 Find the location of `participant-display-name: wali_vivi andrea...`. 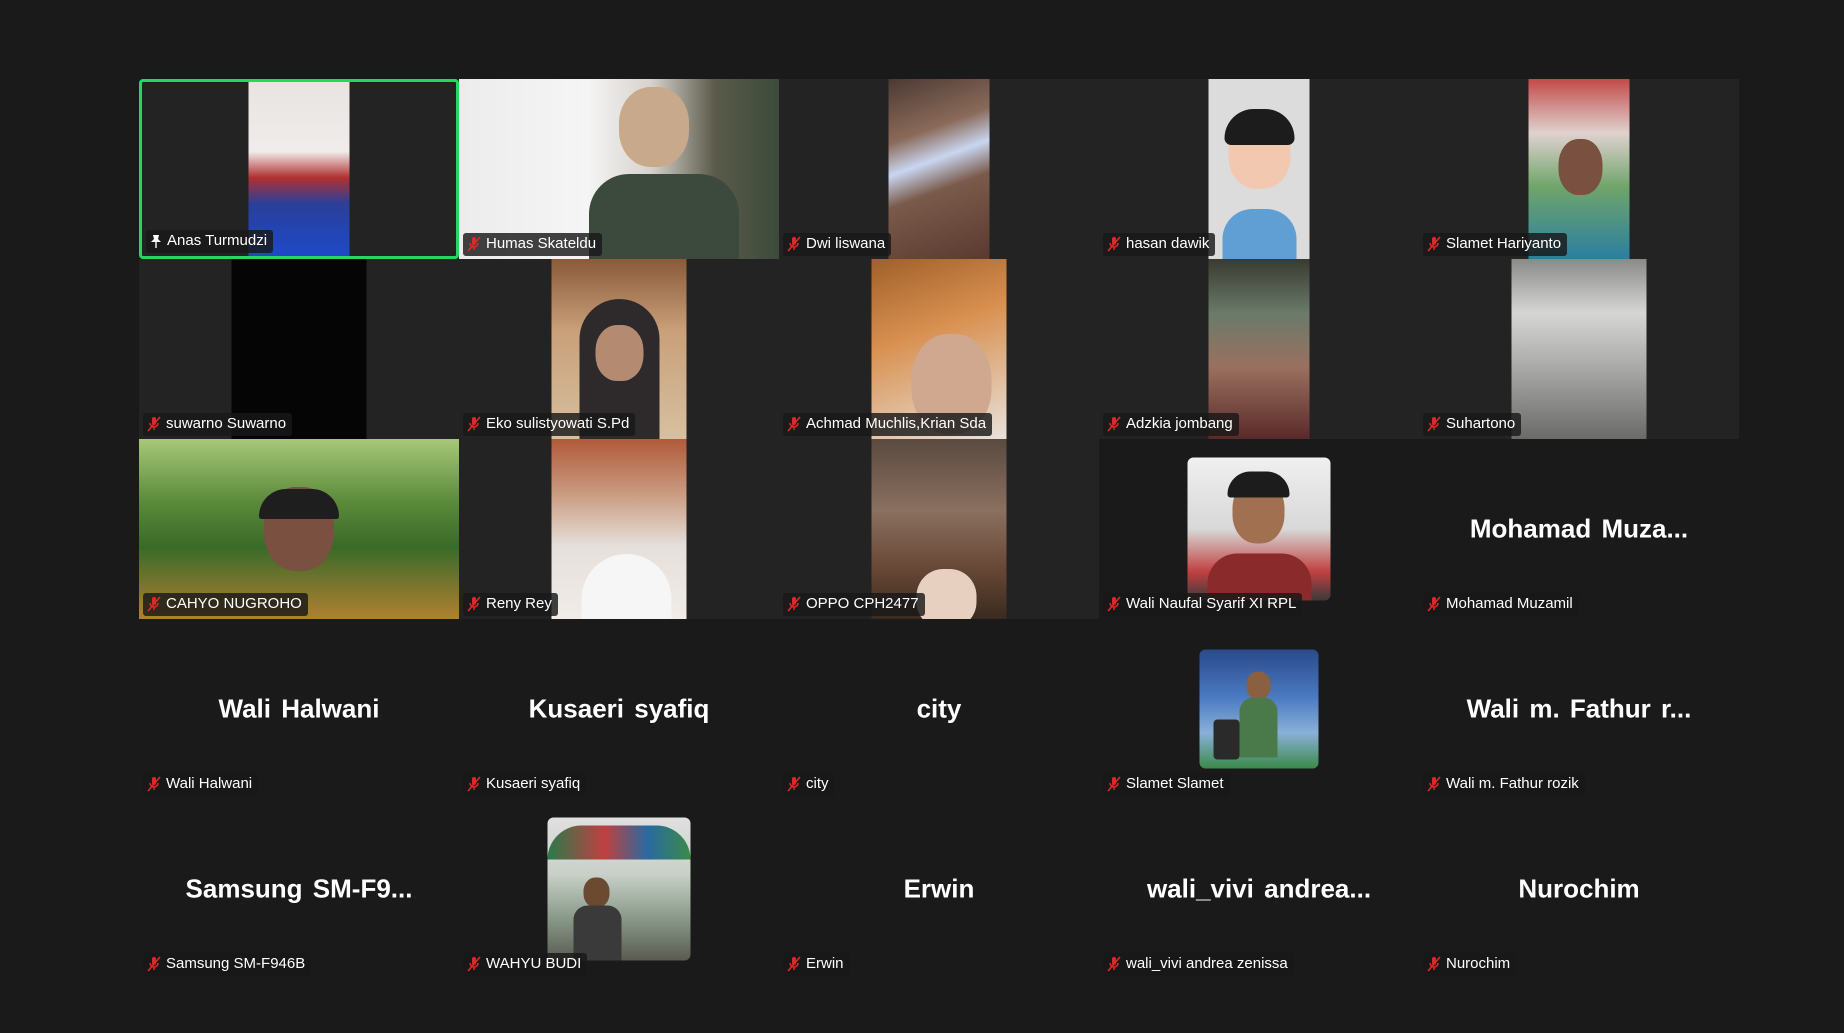

participant-display-name: wali_vivi andrea... is located at coordinates (1259, 888).